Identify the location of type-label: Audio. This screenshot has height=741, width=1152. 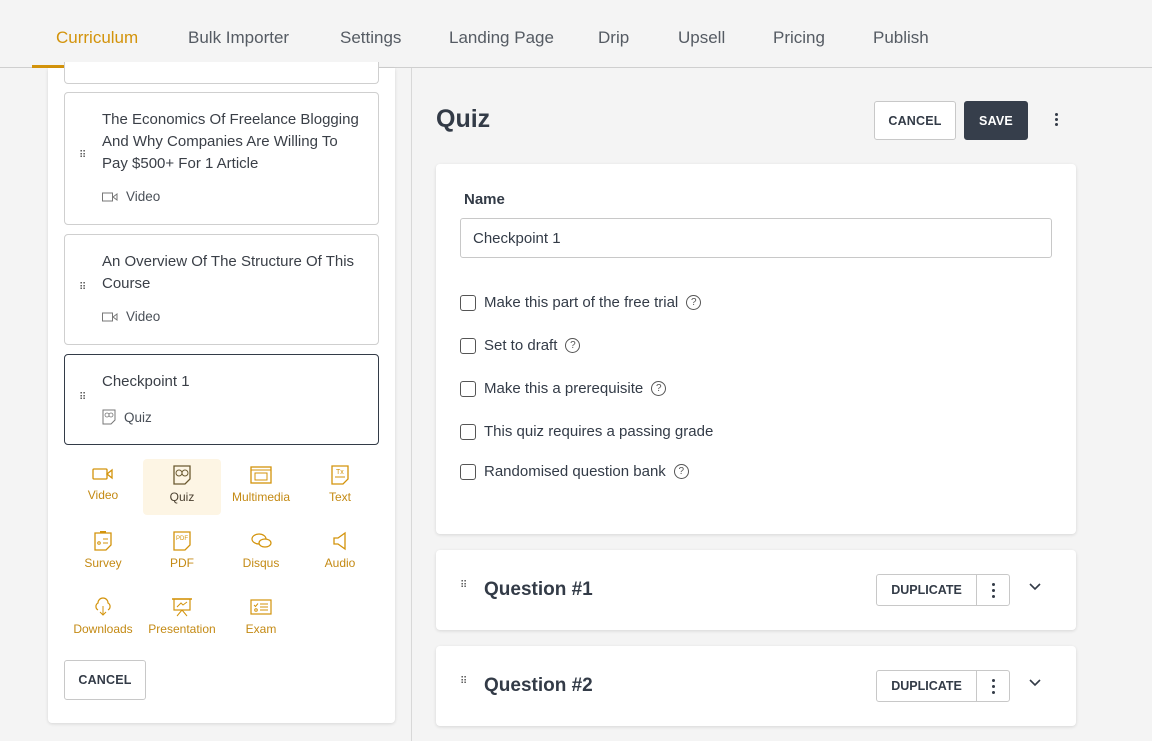
(340, 563).